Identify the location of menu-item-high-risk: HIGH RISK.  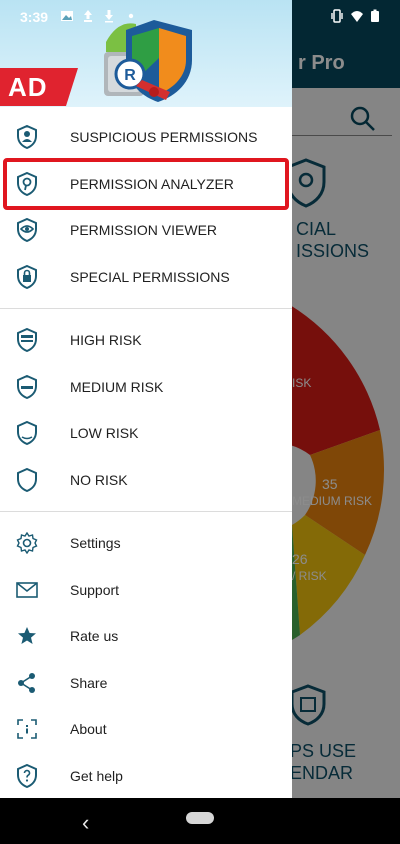
(146, 340).